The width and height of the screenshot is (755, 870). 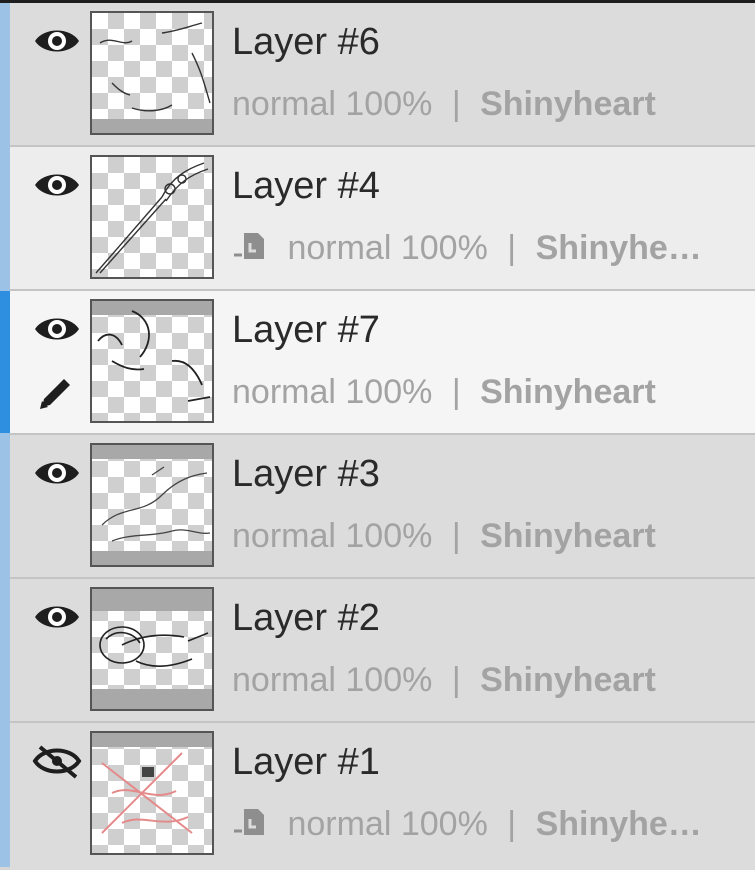 I want to click on panel-left-accent, so click(x=5, y=435).